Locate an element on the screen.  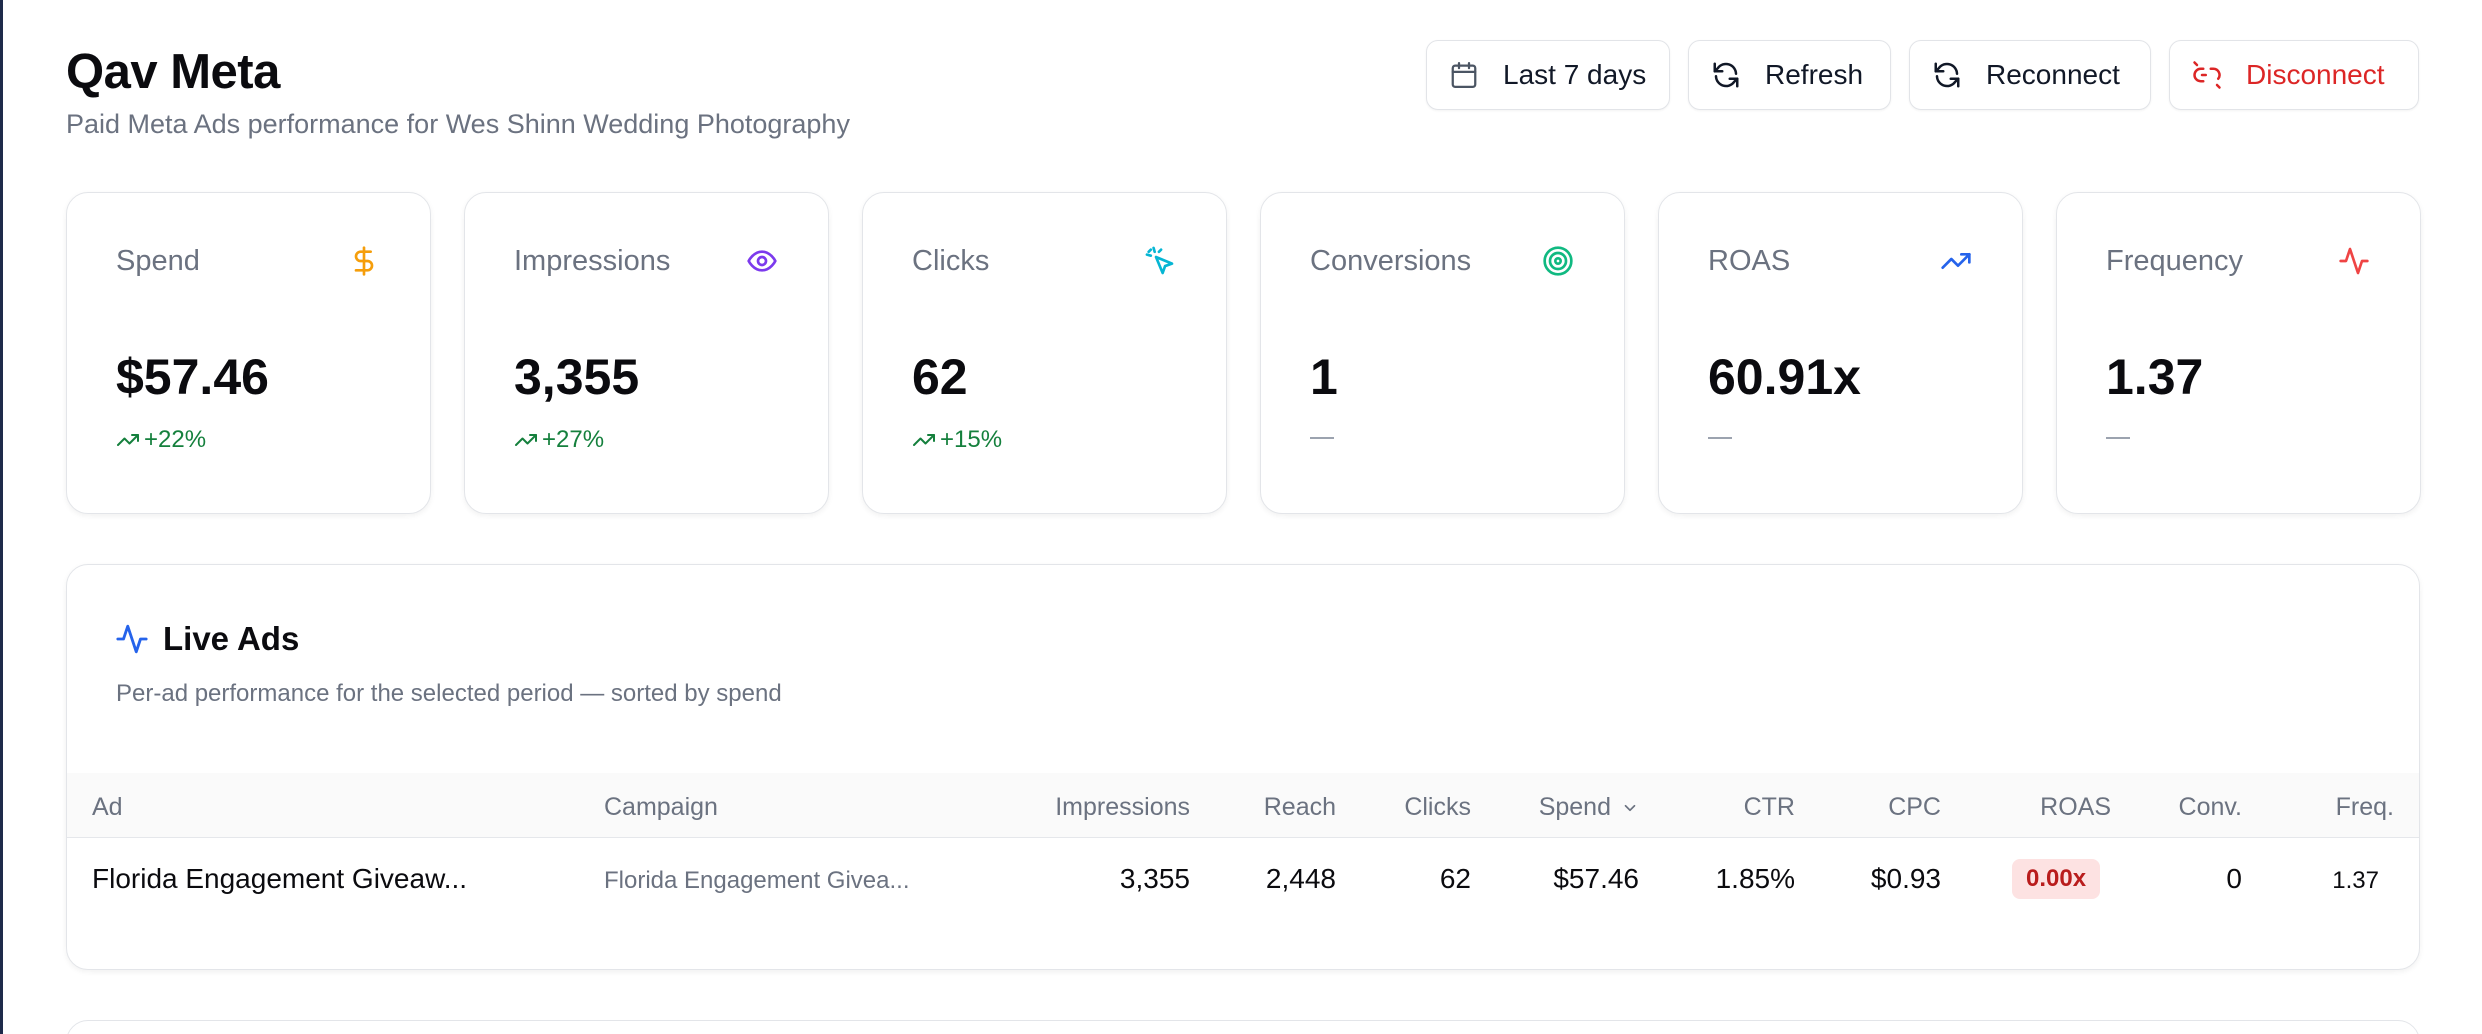
kpi-delta: +15% is located at coordinates (957, 440).